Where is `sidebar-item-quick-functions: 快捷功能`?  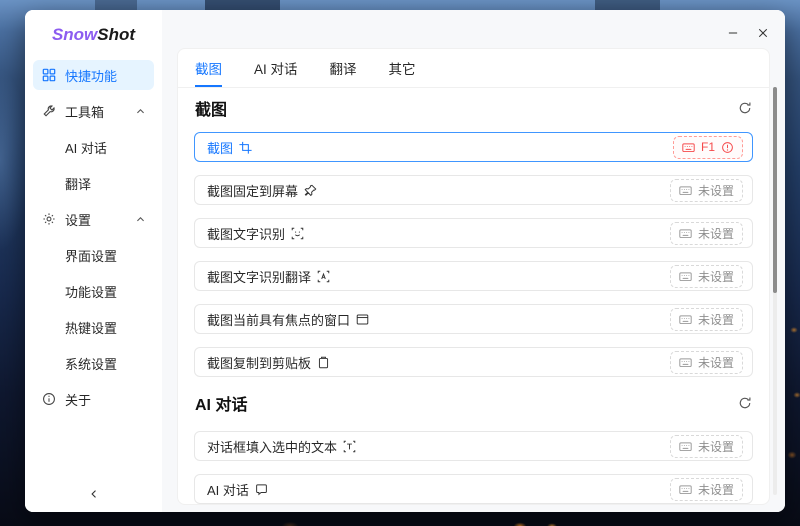
sidebar-item-quick-functions: 快捷功能 is located at coordinates (93, 75).